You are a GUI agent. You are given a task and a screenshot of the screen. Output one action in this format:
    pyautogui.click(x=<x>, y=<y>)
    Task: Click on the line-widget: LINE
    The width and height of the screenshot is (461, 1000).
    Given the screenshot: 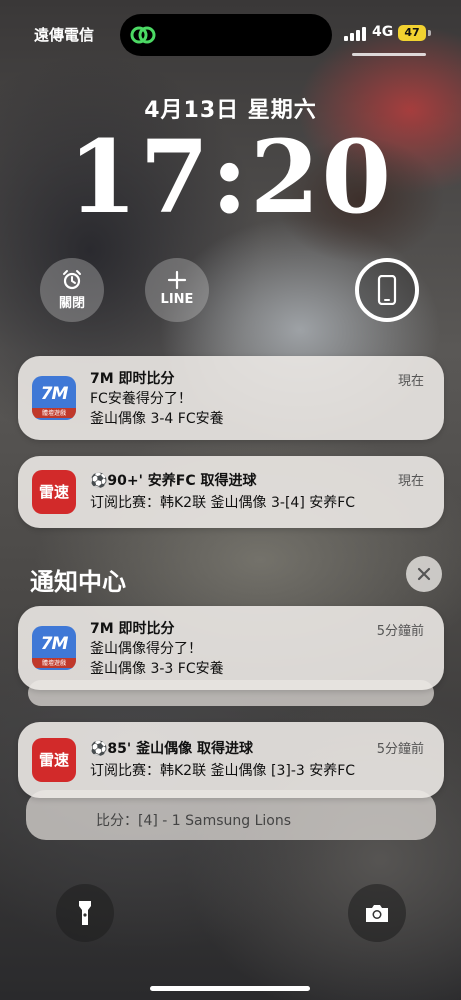 What is the action you would take?
    pyautogui.click(x=177, y=290)
    